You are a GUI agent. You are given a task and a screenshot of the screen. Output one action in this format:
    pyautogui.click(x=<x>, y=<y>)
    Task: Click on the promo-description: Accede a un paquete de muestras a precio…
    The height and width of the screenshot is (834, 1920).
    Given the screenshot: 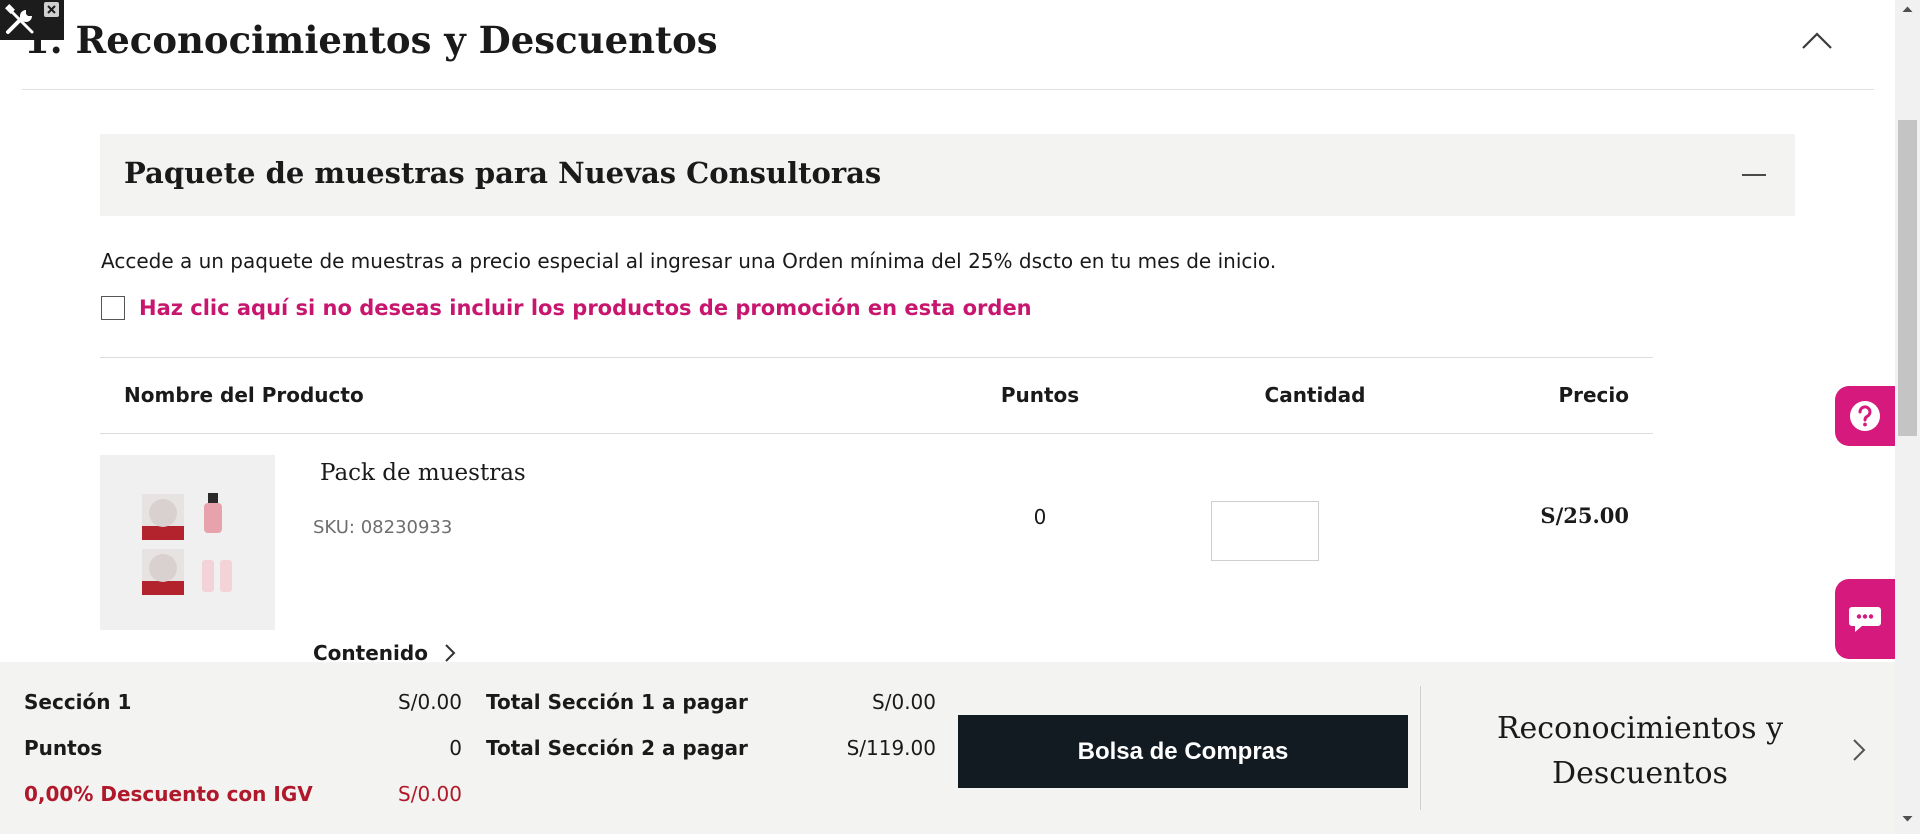 What is the action you would take?
    pyautogui.click(x=689, y=261)
    